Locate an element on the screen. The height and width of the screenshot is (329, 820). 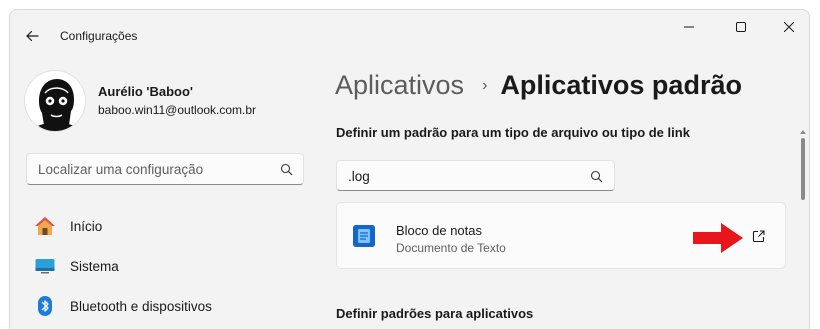
red-arrow-annotation is located at coordinates (718, 240).